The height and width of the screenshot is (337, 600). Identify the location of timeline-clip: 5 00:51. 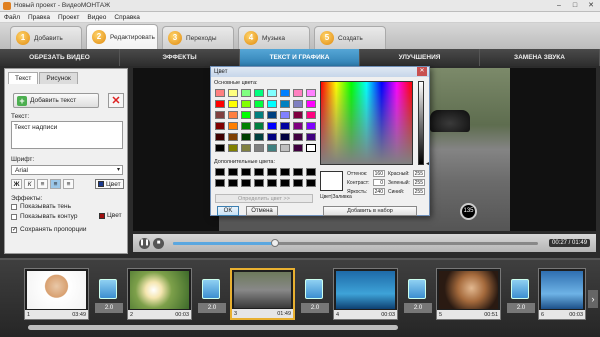
(468, 294).